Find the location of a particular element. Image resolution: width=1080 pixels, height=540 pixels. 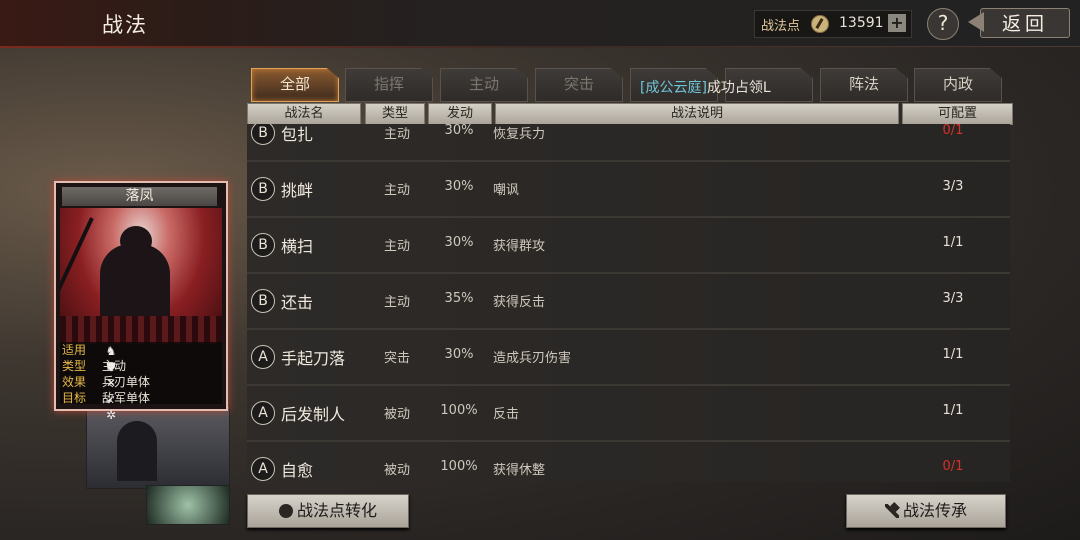

tactic-name: 挑衅 is located at coordinates (297, 190).